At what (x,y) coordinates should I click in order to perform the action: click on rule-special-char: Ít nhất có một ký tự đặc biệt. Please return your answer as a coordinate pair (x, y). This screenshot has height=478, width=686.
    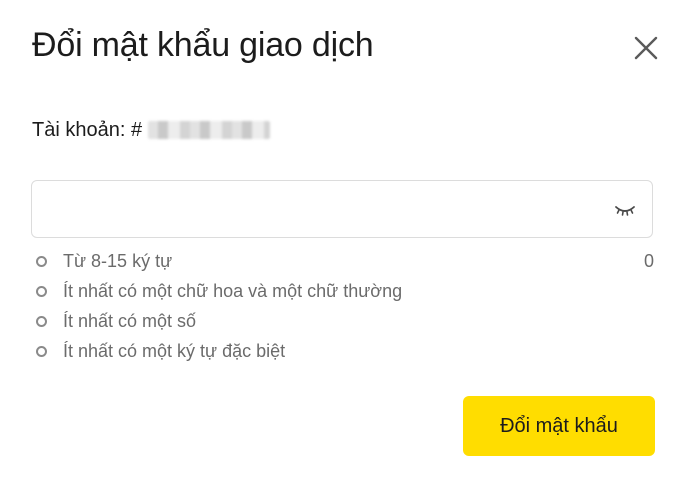
    Looking at the image, I should click on (346, 351).